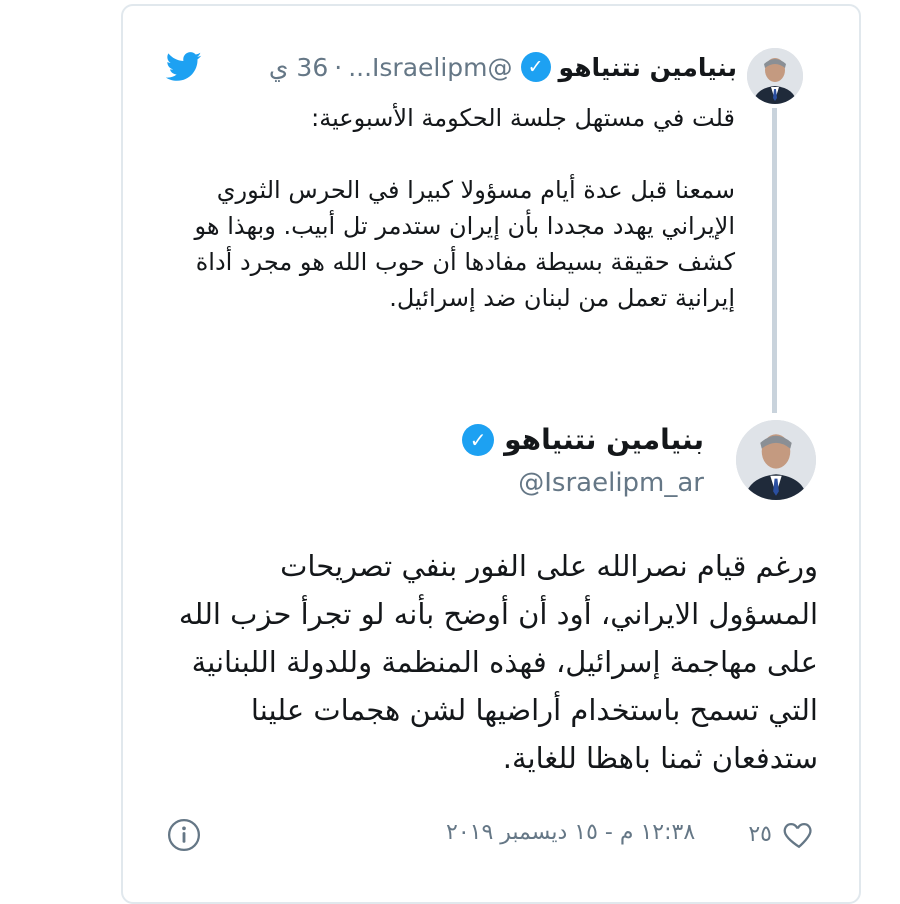  Describe the element at coordinates (648, 67) in the screenshot. I see `parent-author-name: بنيامين نتنياهو` at that location.